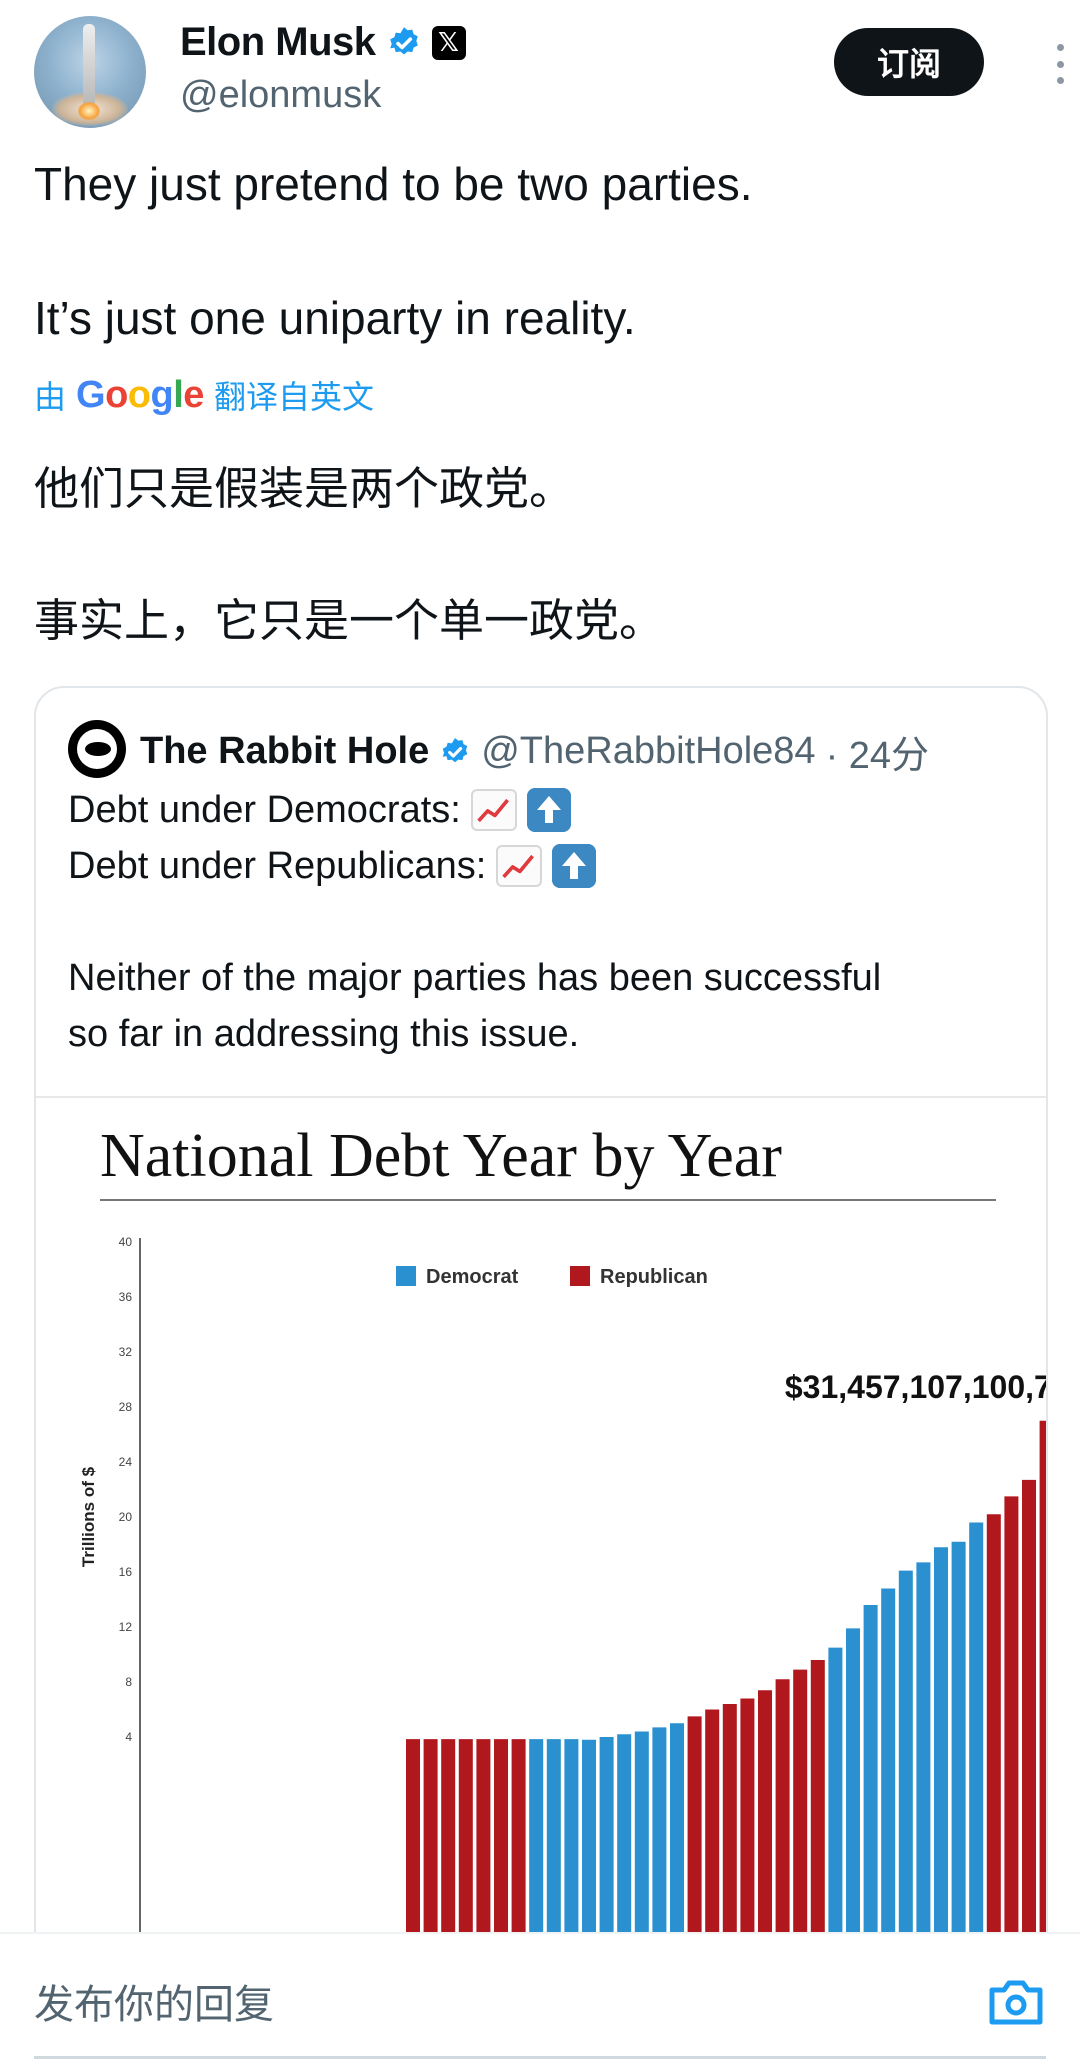 Image resolution: width=1080 pixels, height=2072 pixels. I want to click on post-header: Elon Musk 𝕏 @elonmusk 订阅, so click(549, 73).